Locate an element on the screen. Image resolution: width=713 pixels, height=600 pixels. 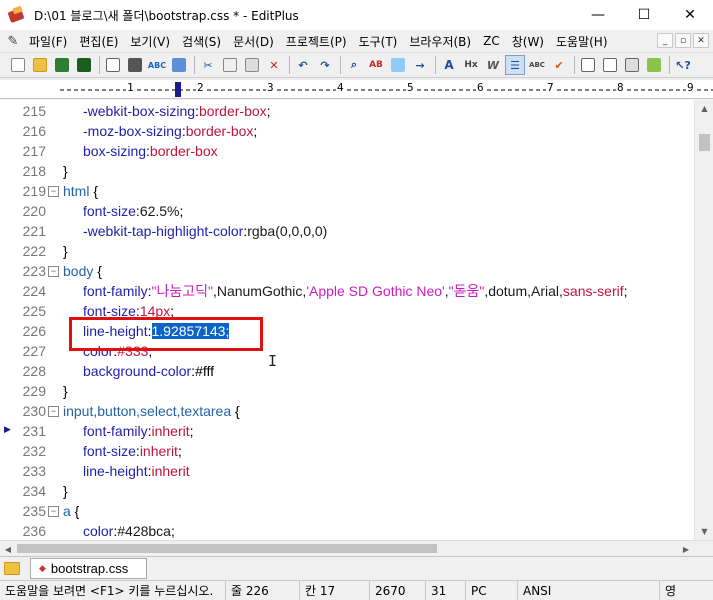
code-token: inherit is located at coordinates (158, 451).